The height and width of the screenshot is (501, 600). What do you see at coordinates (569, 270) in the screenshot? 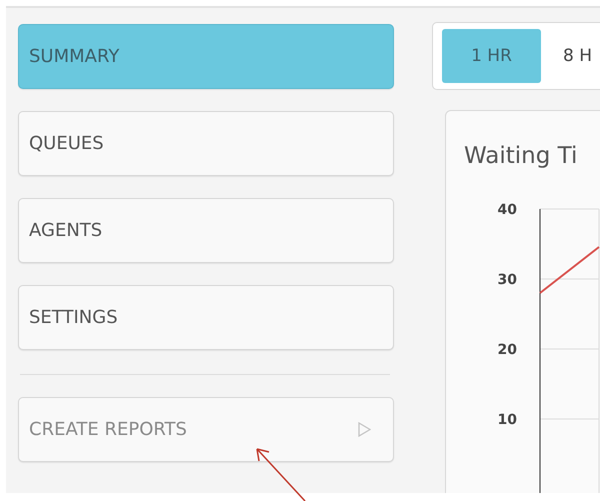
I see `chart-line` at bounding box center [569, 270].